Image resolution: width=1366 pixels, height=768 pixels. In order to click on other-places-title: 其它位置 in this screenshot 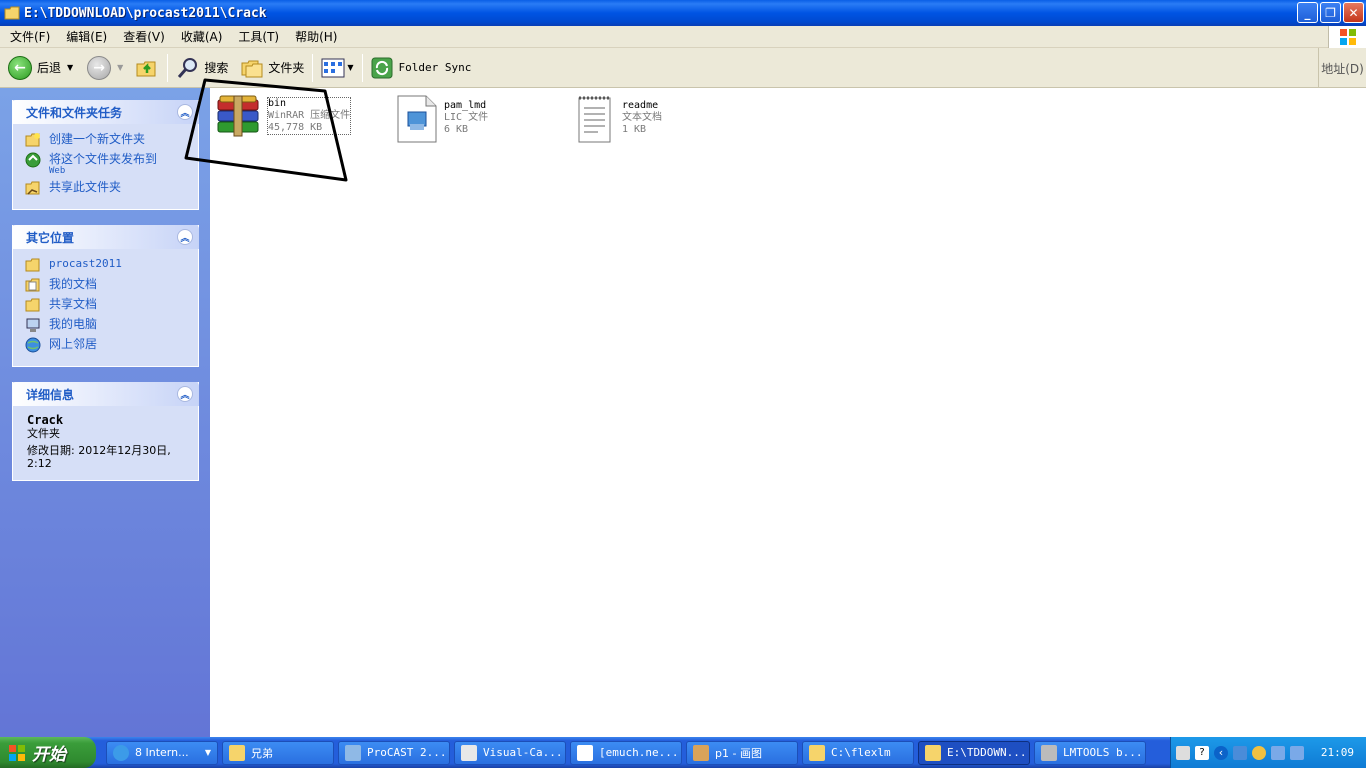, I will do `click(50, 237)`.